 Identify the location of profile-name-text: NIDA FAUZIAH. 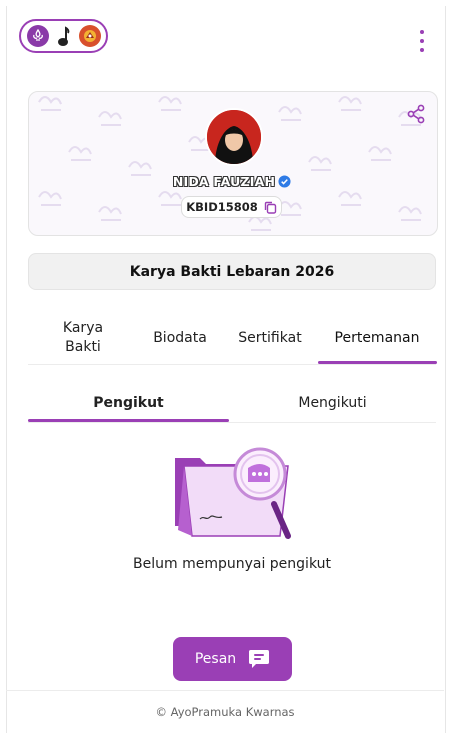
(224, 181).